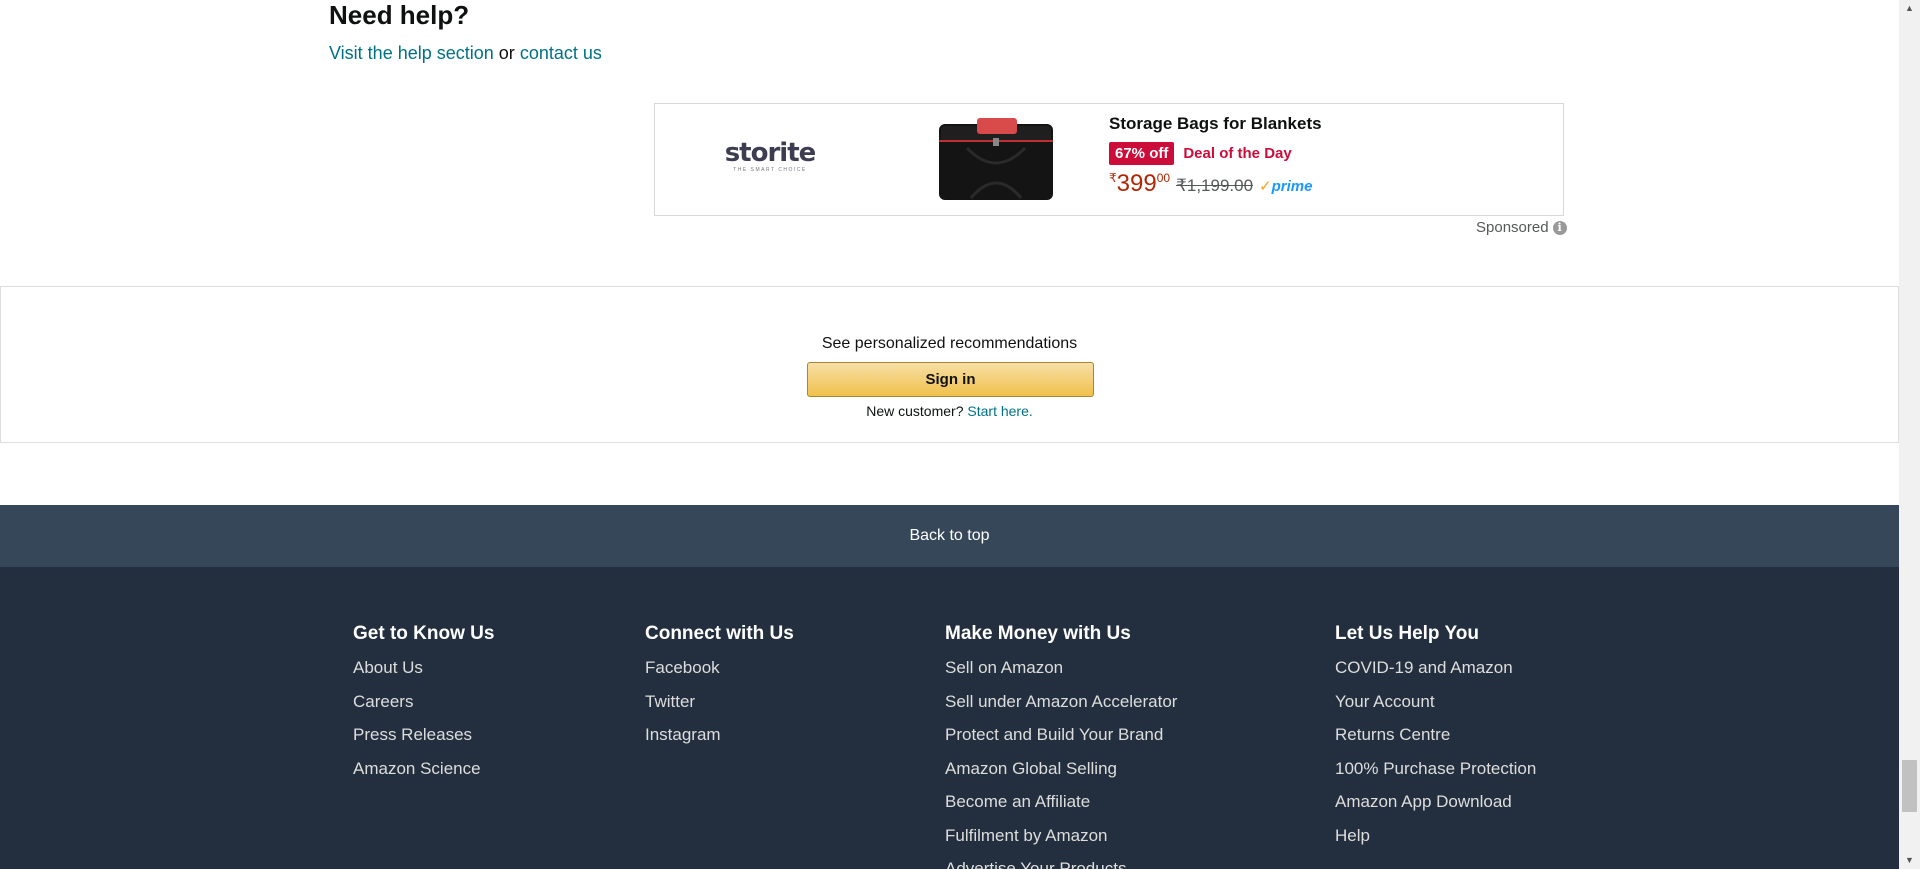  Describe the element at coordinates (996, 160) in the screenshot. I see `product-image` at that location.